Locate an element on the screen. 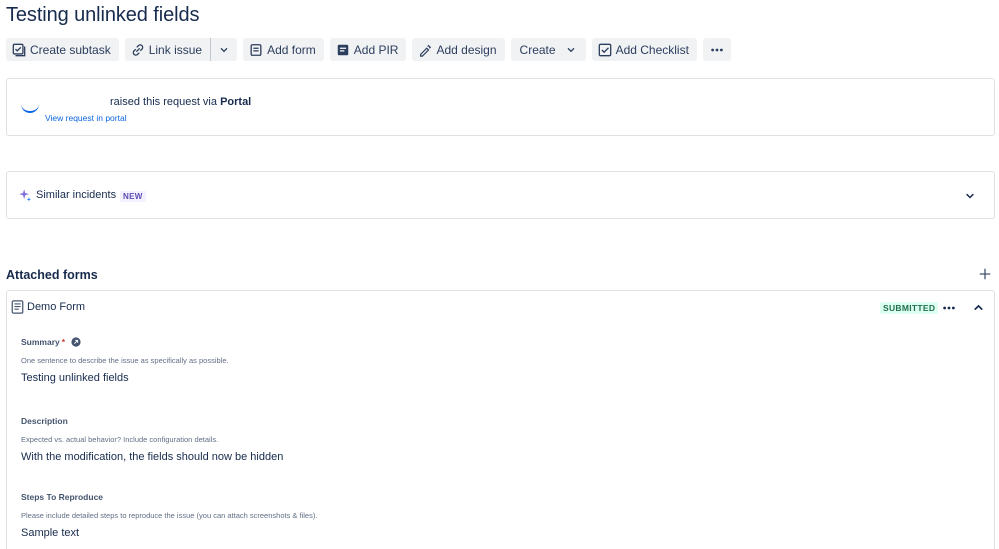 The image size is (999, 549). page-title: Testing unlinked fields is located at coordinates (103, 15).